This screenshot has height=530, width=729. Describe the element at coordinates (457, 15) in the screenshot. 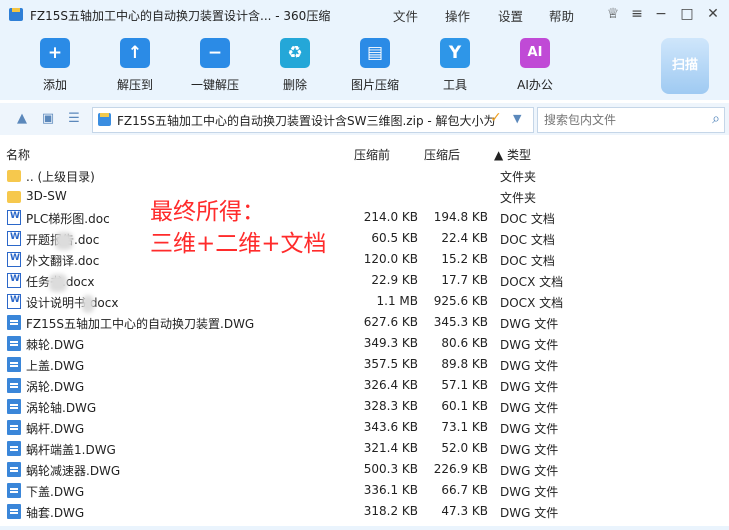

I see `menu-operate: 操作` at that location.